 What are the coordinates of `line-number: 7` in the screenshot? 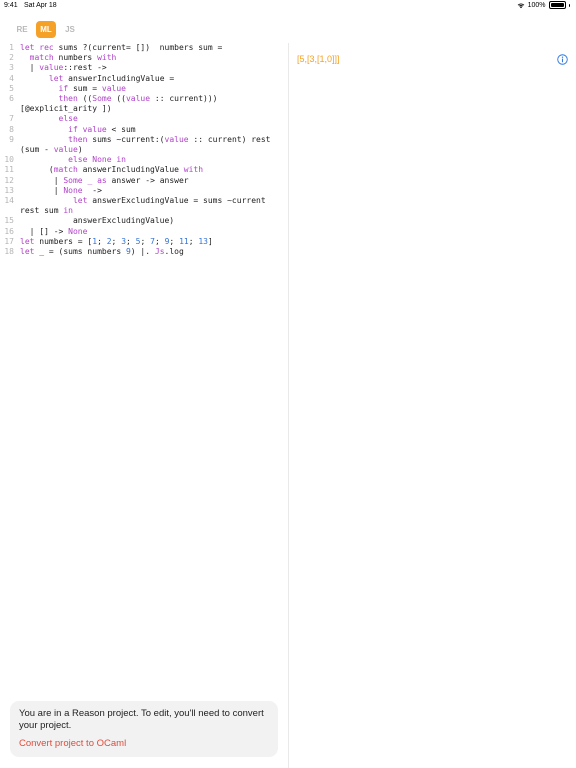 It's located at (11, 119).